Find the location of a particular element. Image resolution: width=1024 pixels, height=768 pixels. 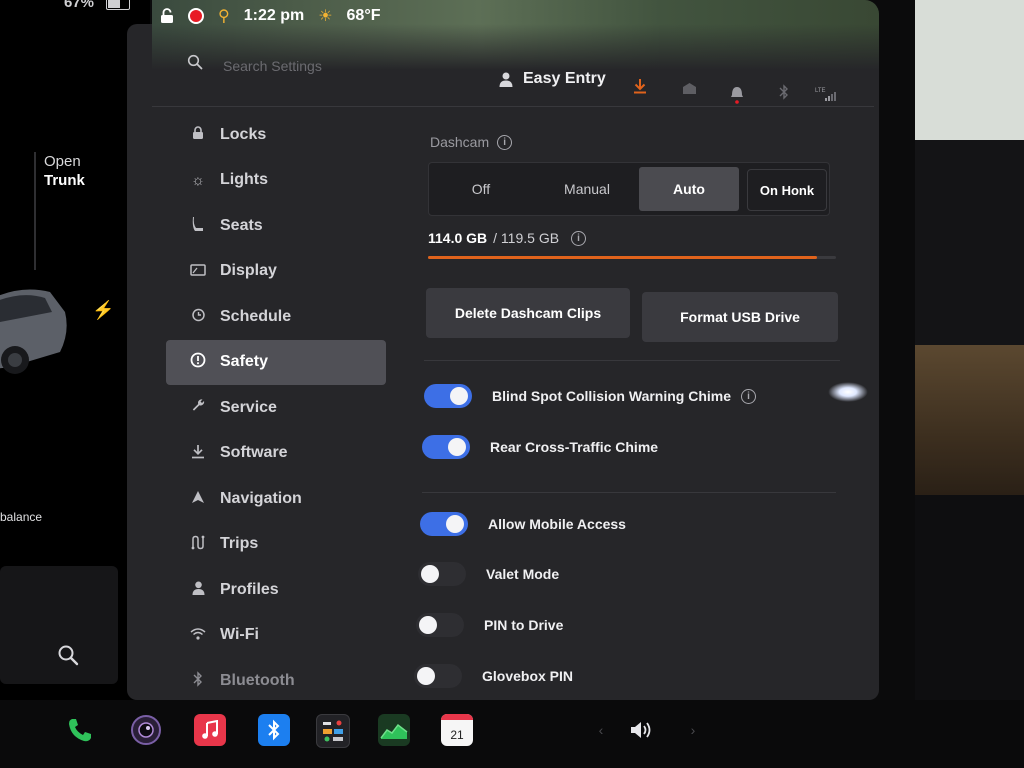

dashcam-option-off: Off is located at coordinates (481, 189).